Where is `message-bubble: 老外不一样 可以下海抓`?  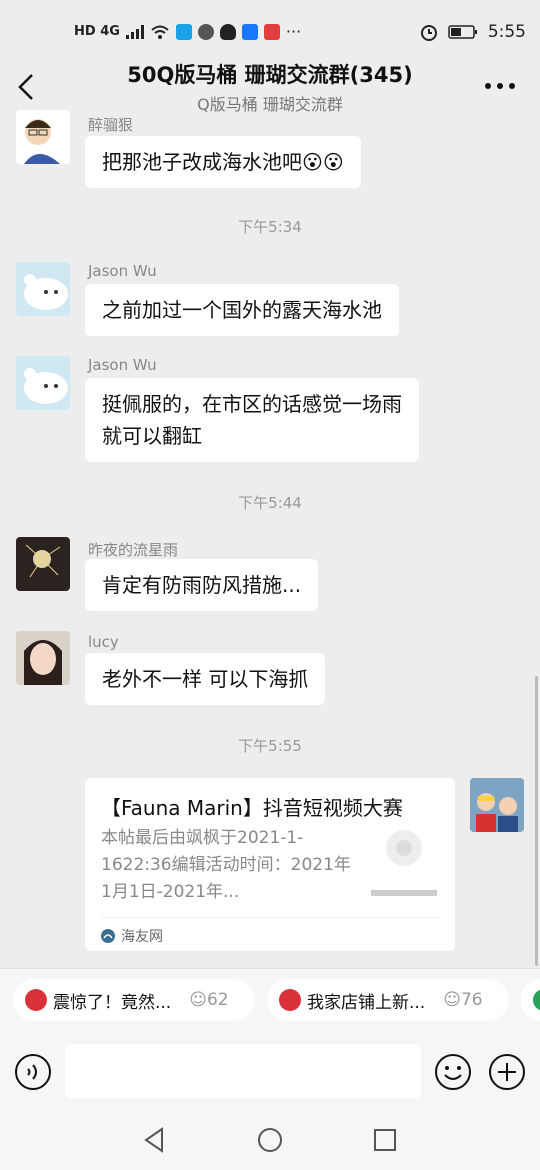
message-bubble: 老外不一样 可以下海抓 is located at coordinates (205, 679).